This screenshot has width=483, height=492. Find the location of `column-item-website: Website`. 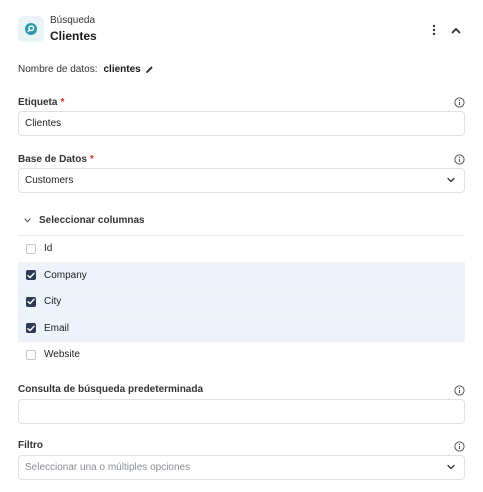

column-item-website: Website is located at coordinates (241, 354).